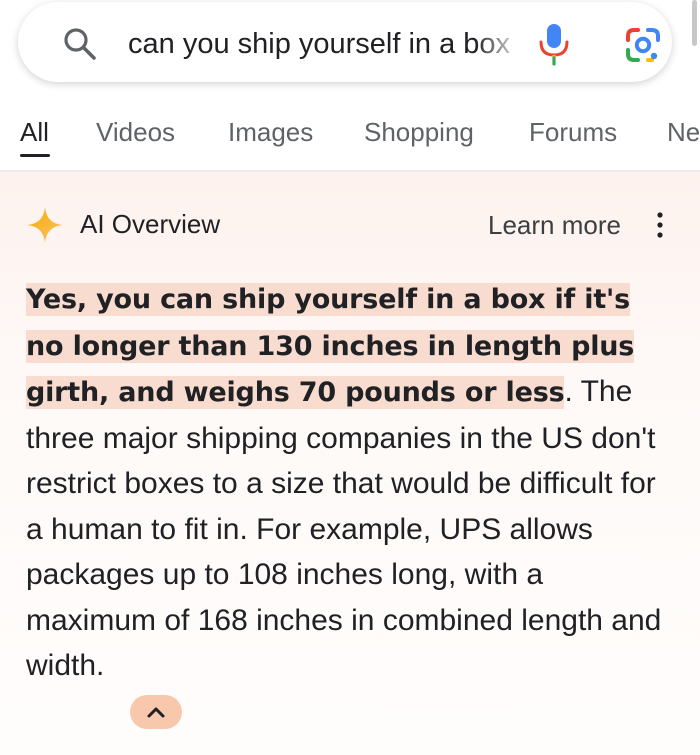 The height and width of the screenshot is (755, 700). I want to click on search-input: can you ship yourself in a box, so click(325, 46).